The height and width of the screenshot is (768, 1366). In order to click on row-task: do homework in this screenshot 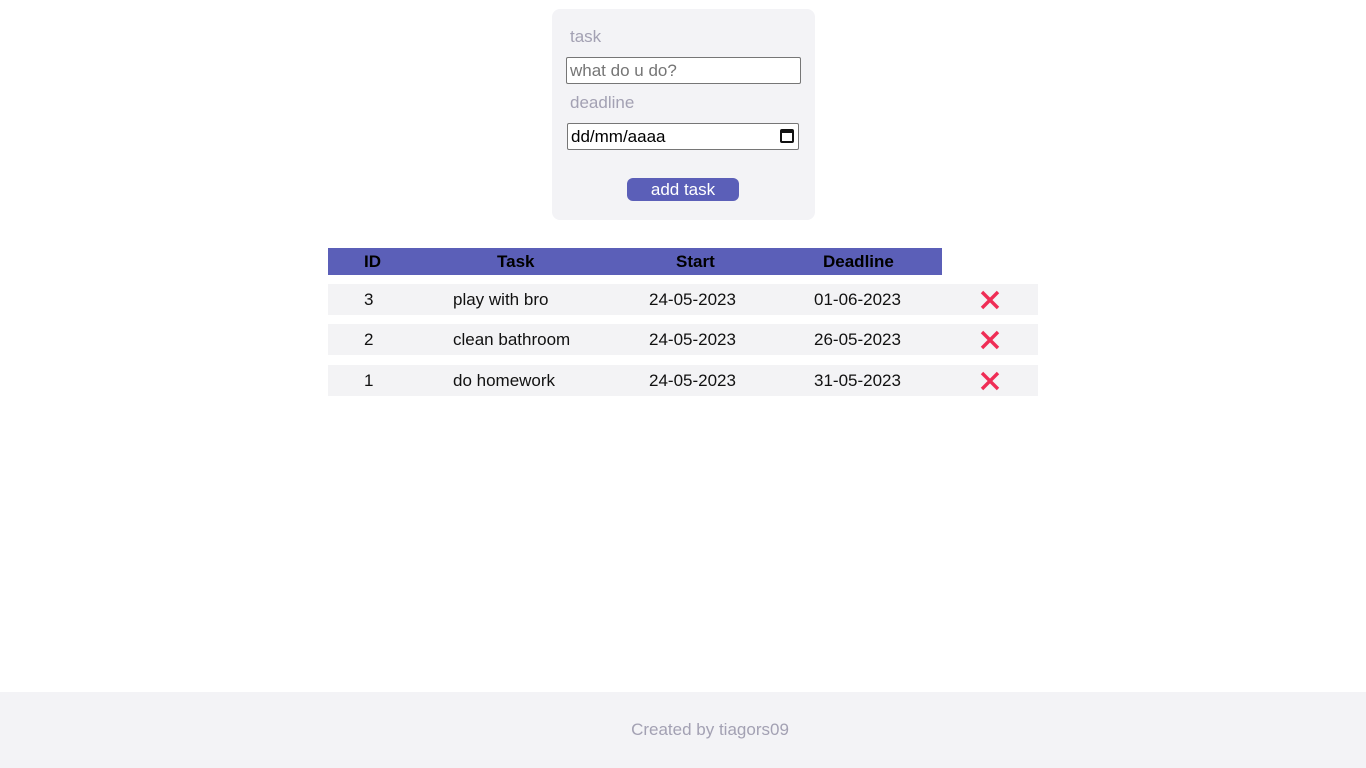, I will do `click(504, 380)`.